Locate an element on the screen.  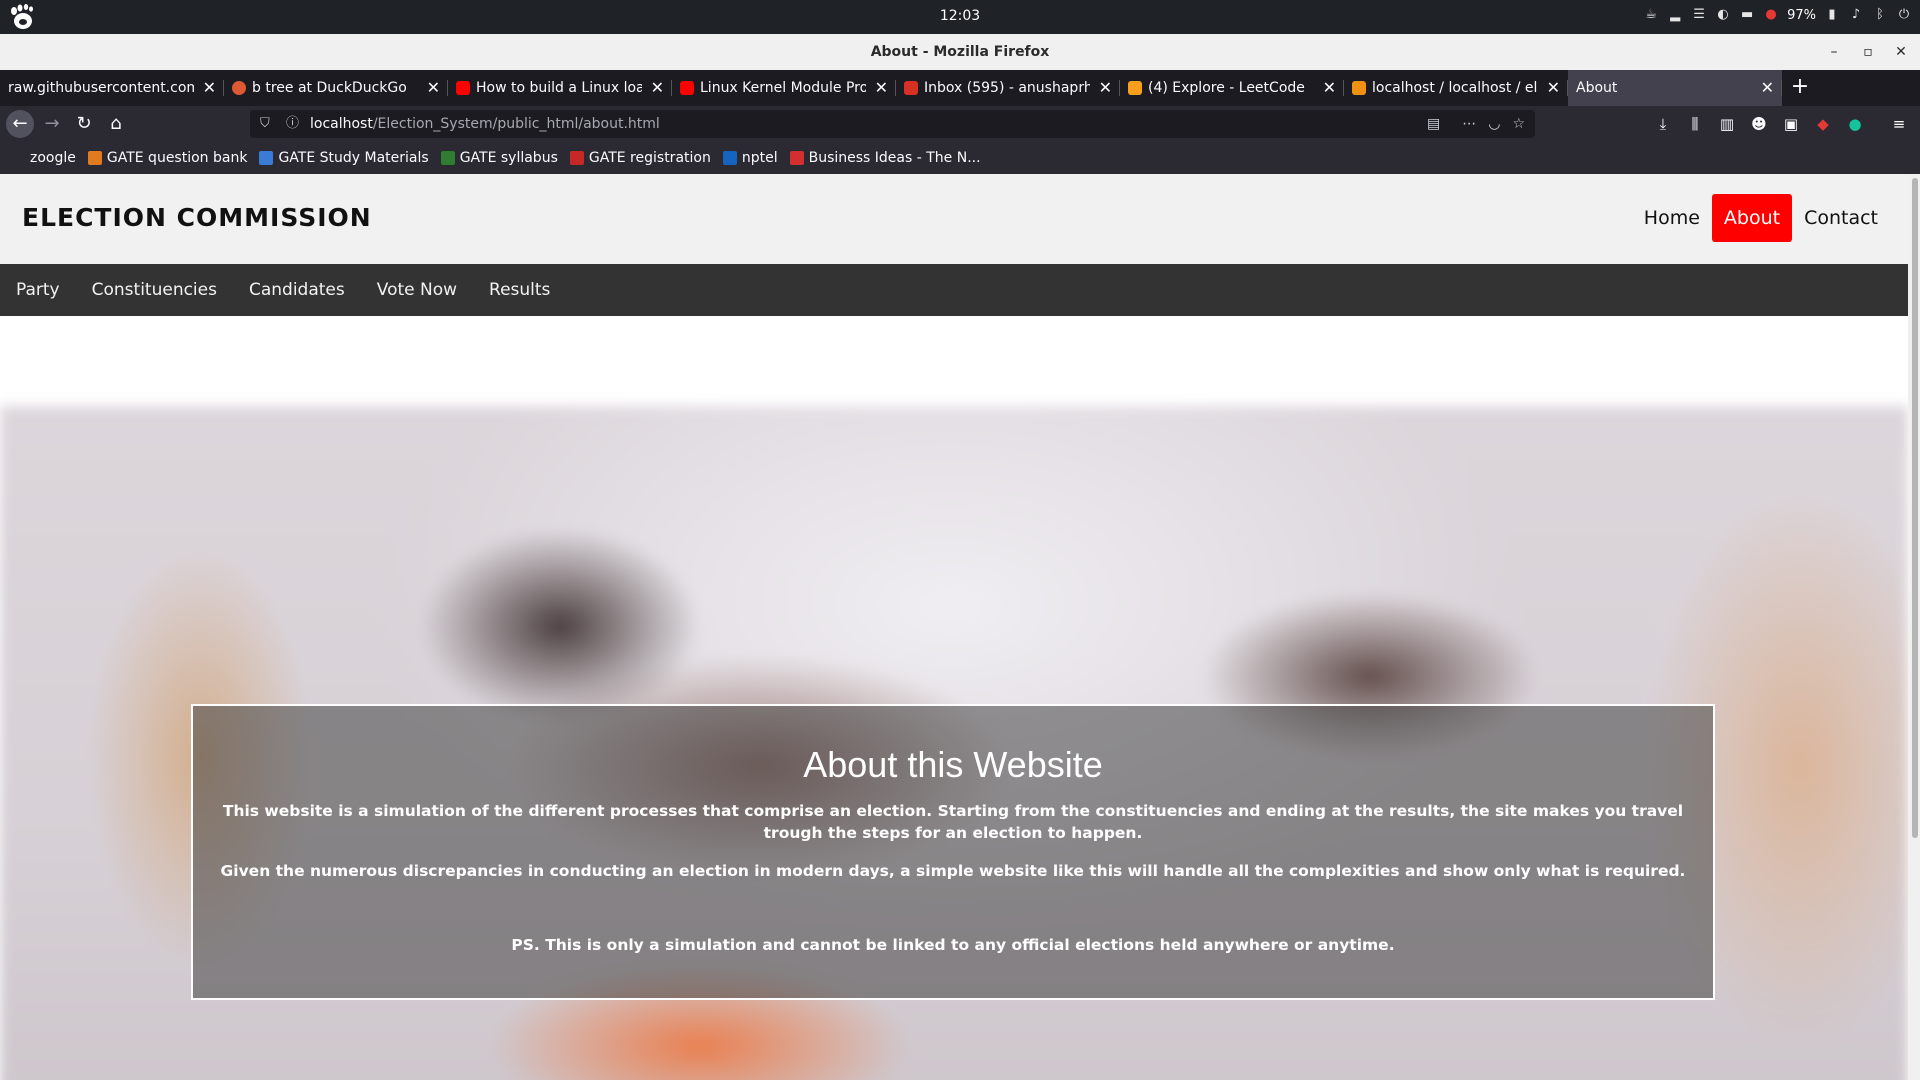
nav-about-link: About is located at coordinates (1752, 218).